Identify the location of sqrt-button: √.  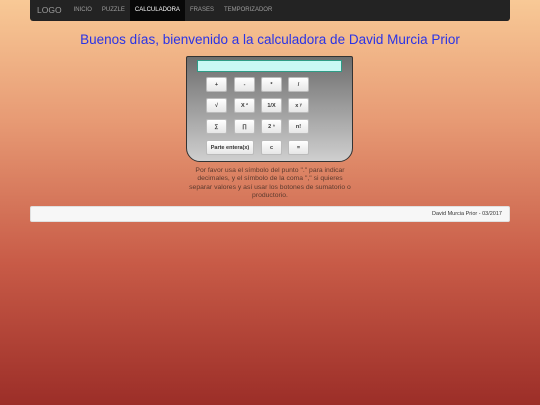
(216, 105).